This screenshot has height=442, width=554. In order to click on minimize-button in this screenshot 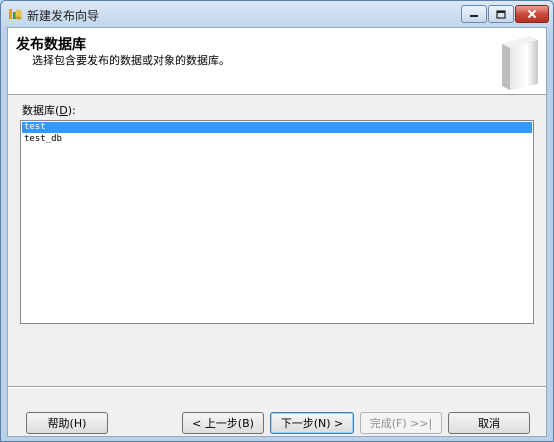, I will do `click(474, 14)`.